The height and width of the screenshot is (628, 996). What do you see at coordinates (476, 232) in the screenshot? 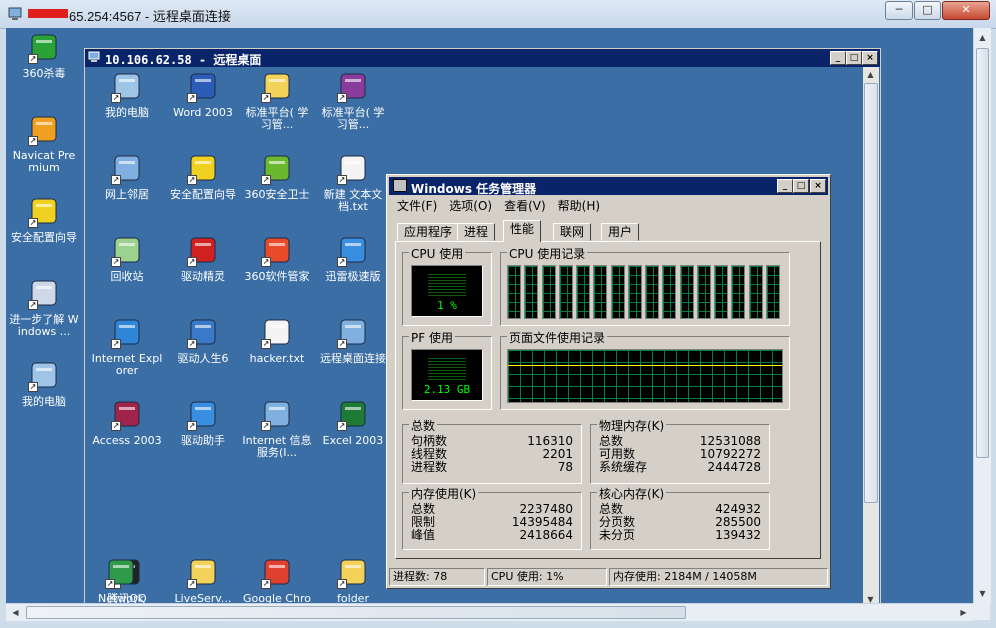
I see `tab-processes: 进程` at bounding box center [476, 232].